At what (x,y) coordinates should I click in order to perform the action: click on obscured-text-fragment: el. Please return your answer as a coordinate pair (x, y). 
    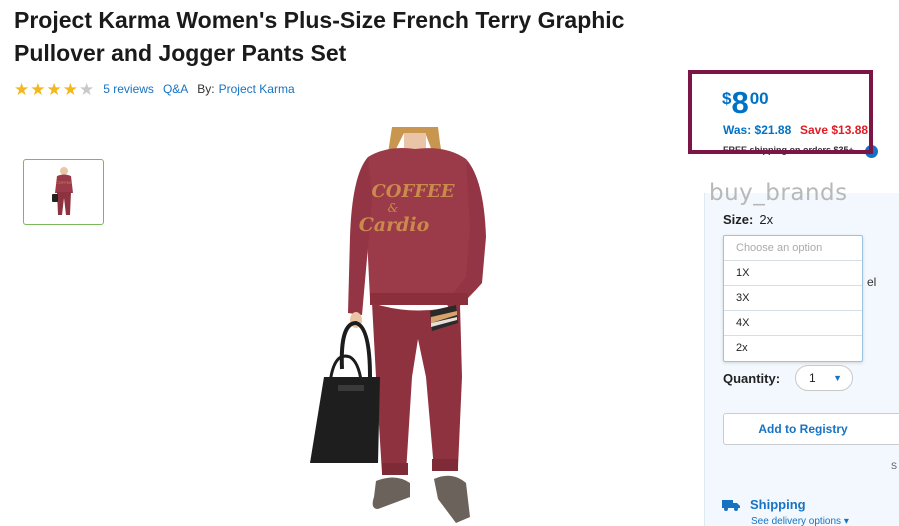
    Looking at the image, I should click on (872, 282).